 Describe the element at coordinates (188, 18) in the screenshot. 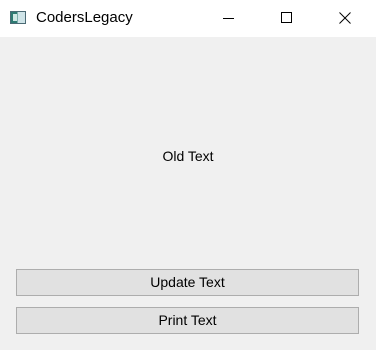

I see `title-bar: CodersLegacy` at that location.